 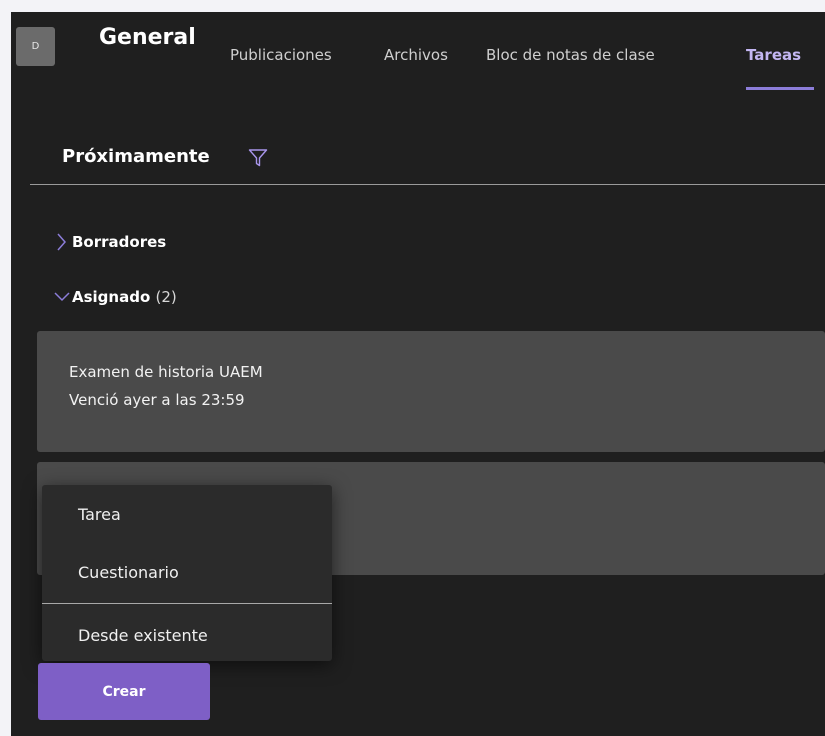 I want to click on tab-publicaciones: Publicaciones, so click(x=281, y=55).